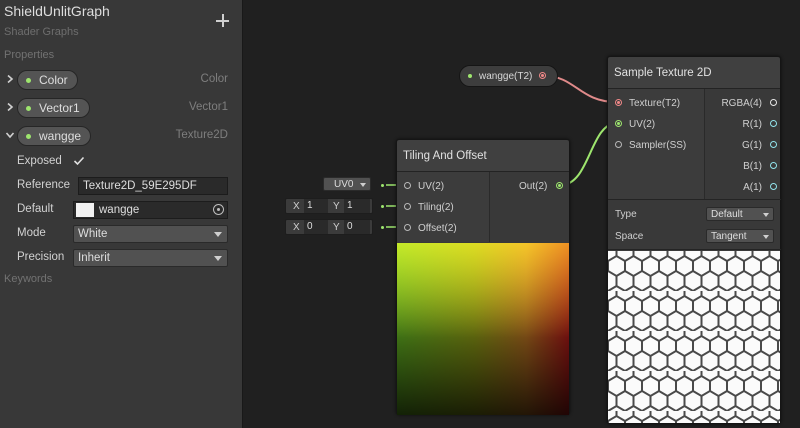 This screenshot has width=800, height=428. Describe the element at coordinates (483, 329) in the screenshot. I see `uv-preview-image` at that location.